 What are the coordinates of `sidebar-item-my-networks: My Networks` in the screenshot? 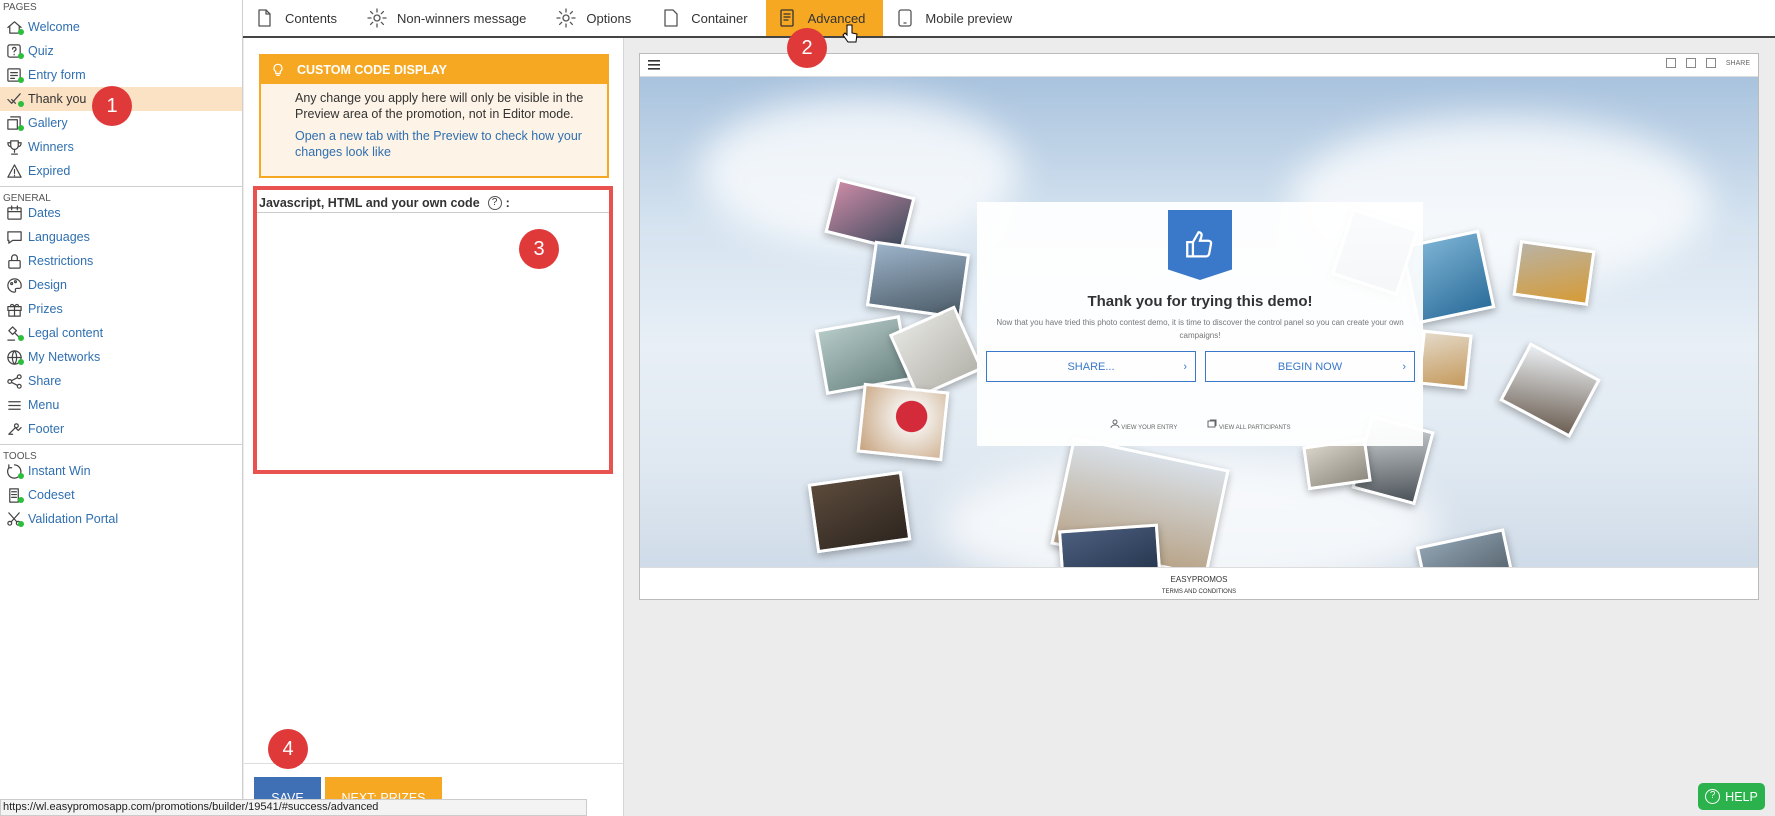 It's located at (121, 357).